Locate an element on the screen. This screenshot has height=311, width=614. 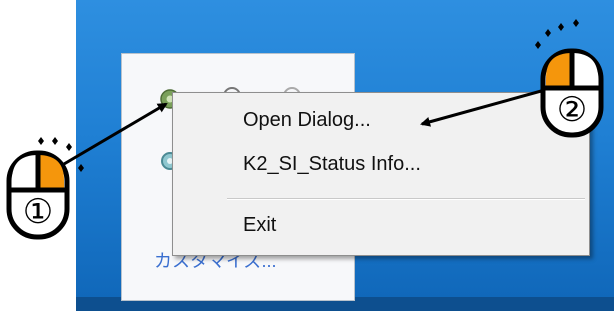
step-1-label: ① is located at coordinates (38, 212).